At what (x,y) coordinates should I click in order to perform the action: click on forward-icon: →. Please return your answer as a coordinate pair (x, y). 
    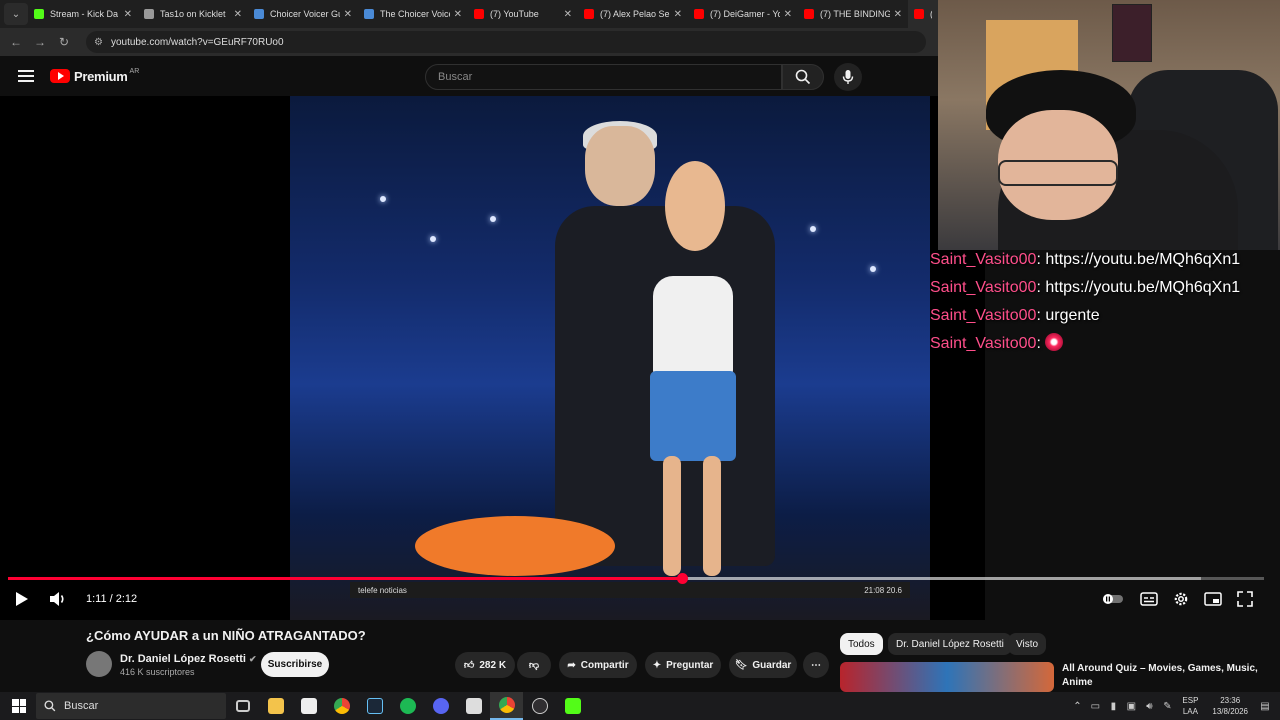
    Looking at the image, I should click on (40, 42).